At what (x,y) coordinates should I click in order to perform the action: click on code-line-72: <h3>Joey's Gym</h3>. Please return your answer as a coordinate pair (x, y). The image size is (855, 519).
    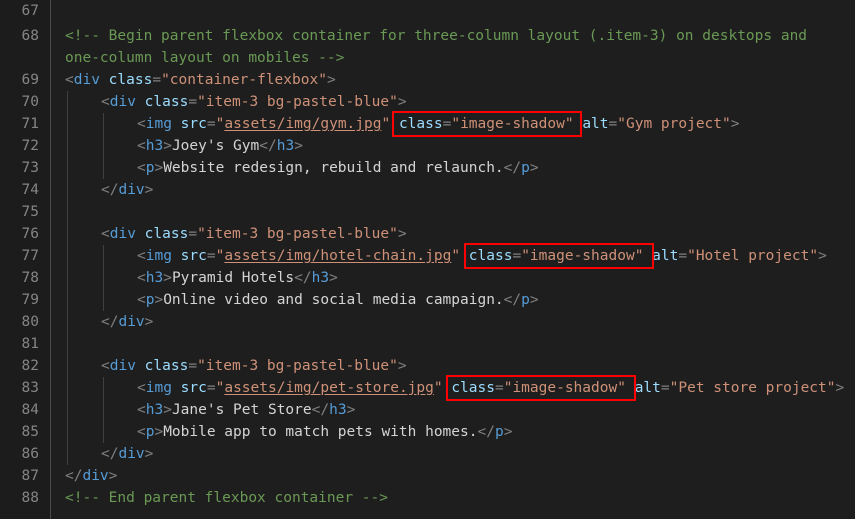
    Looking at the image, I should click on (220, 146).